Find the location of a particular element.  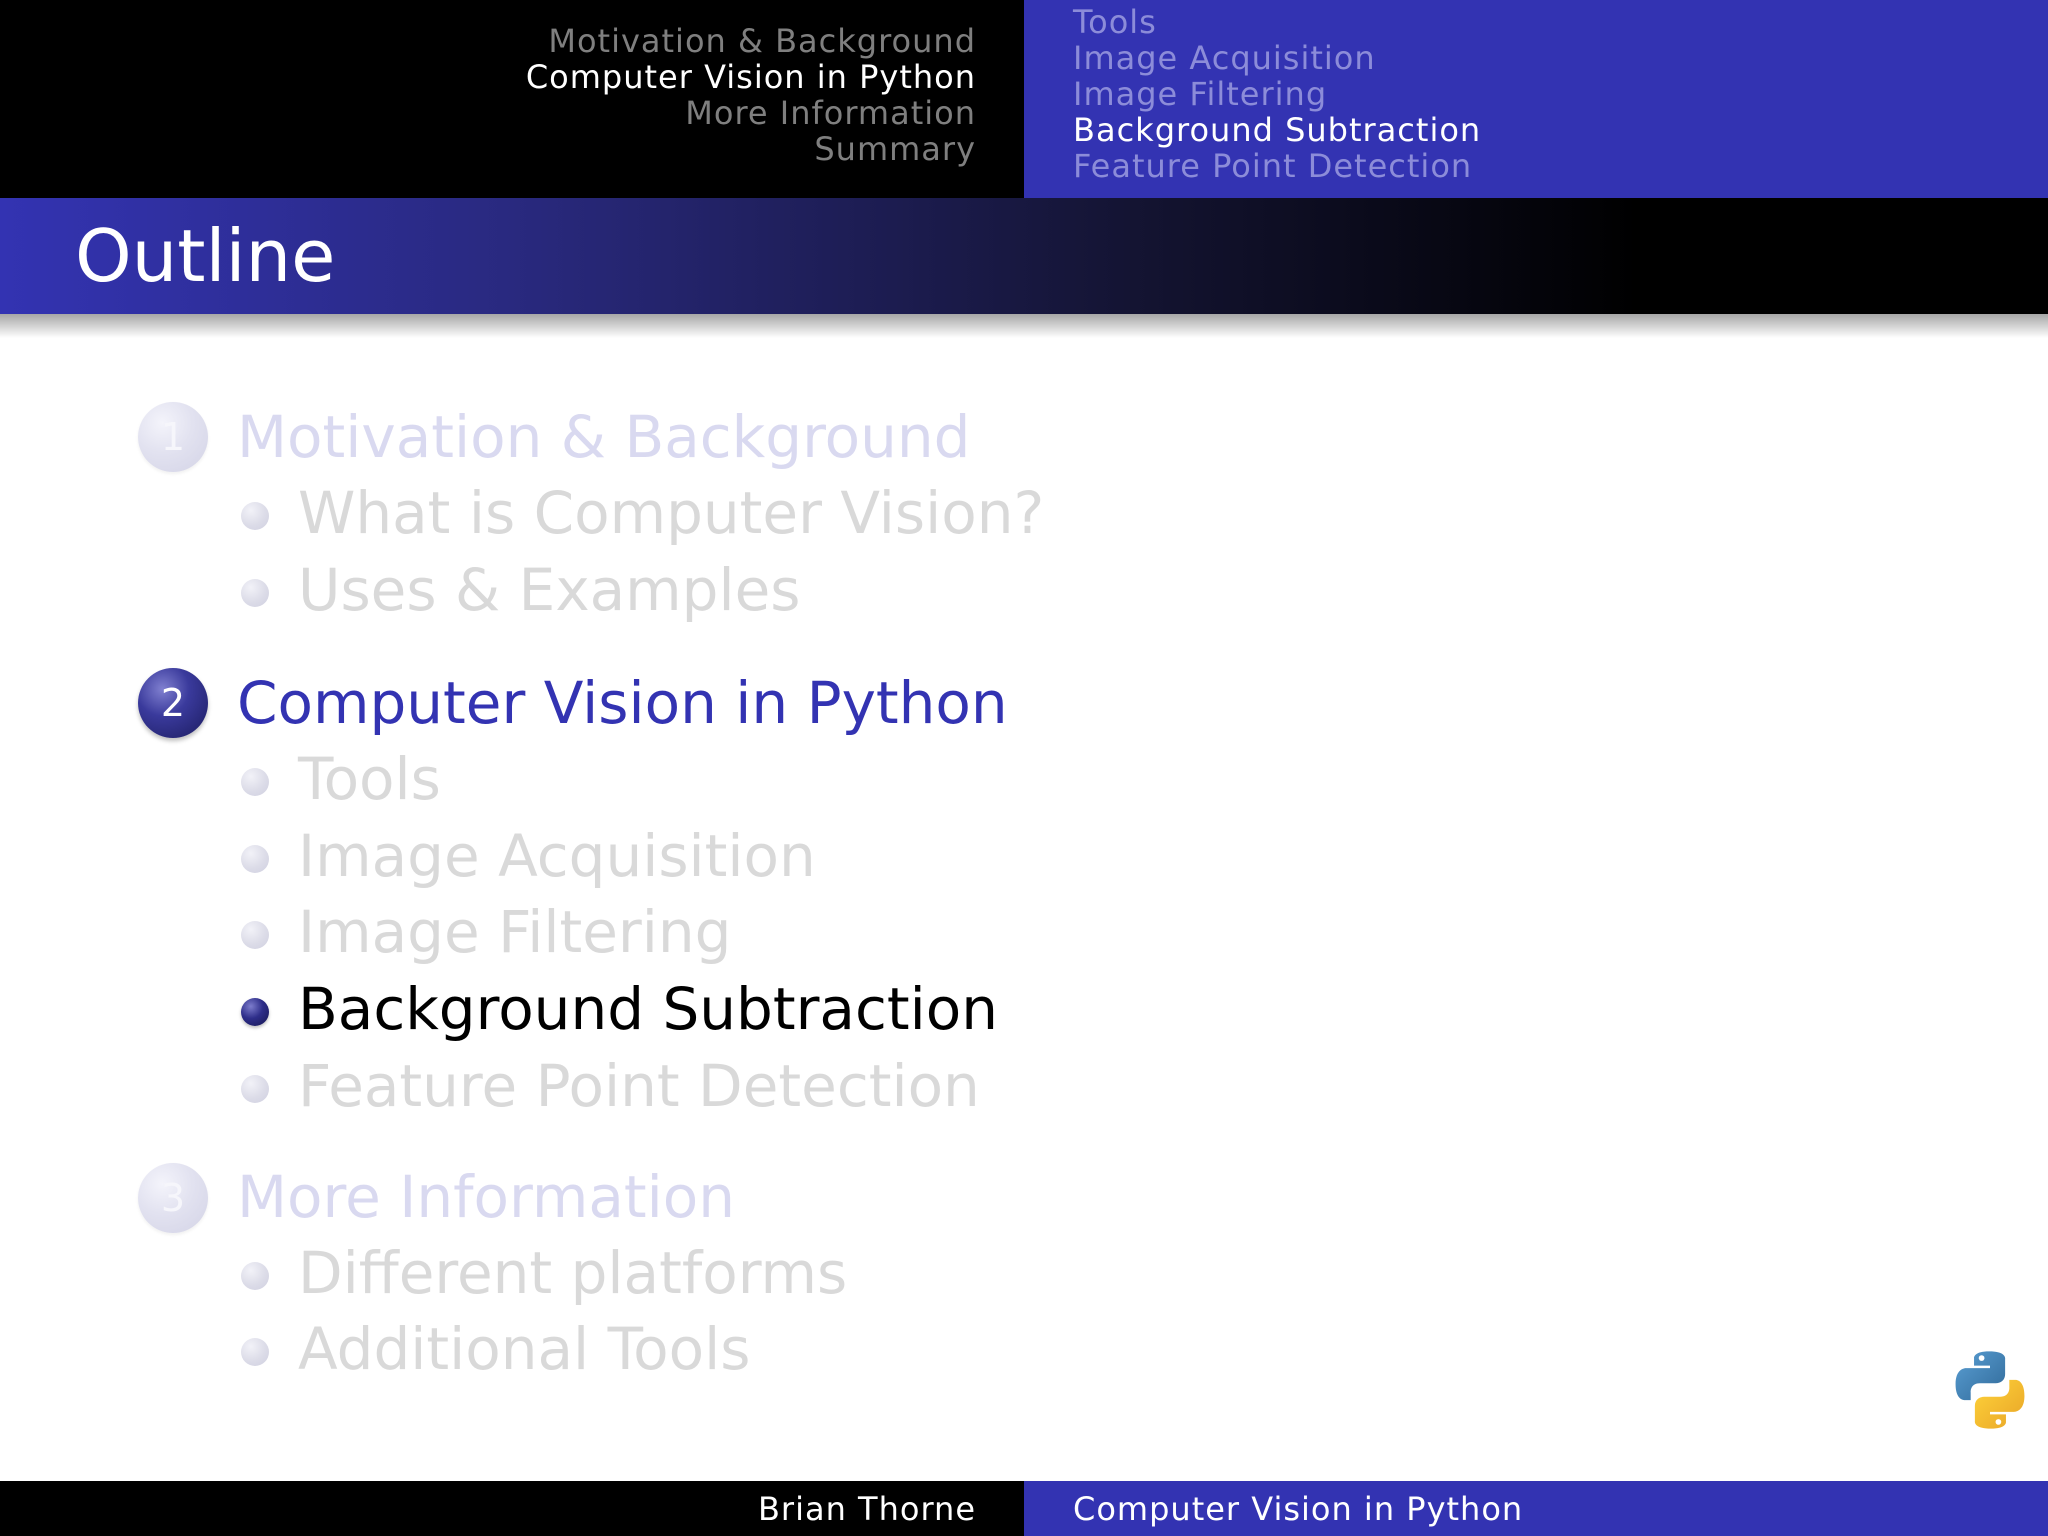

frame-title-bar: Outline is located at coordinates (1024, 256).